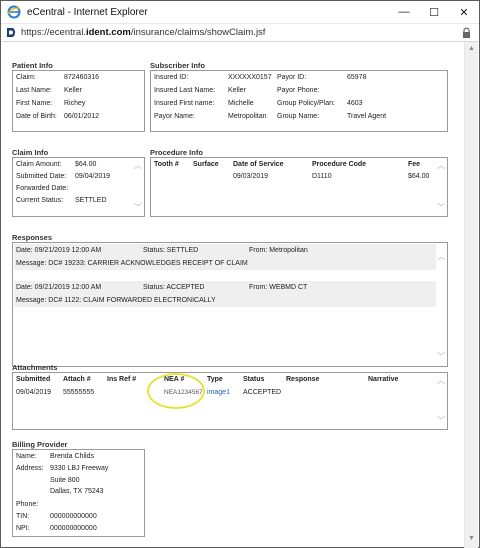  What do you see at coordinates (34, 103) in the screenshot?
I see `first-name-label: First Name:` at bounding box center [34, 103].